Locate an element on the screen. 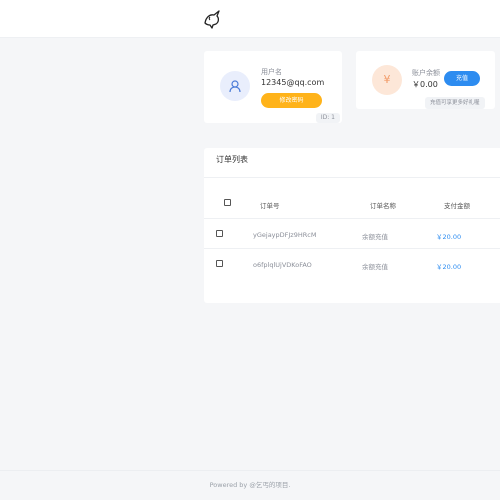  username-label: 用户名 is located at coordinates (271, 72).